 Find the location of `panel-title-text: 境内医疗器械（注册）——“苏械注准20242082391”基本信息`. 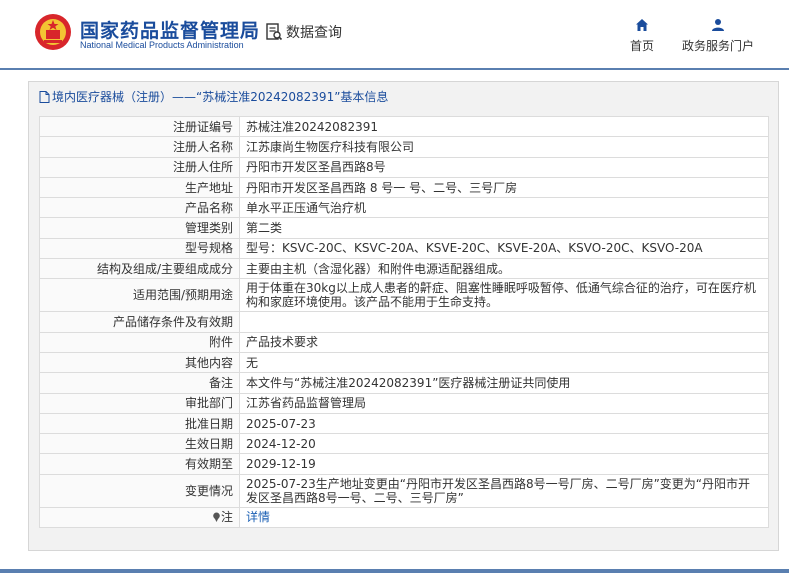

panel-title-text: 境内医疗器械（注册）——“苏械注准20242082391”基本信息 is located at coordinates (220, 97).